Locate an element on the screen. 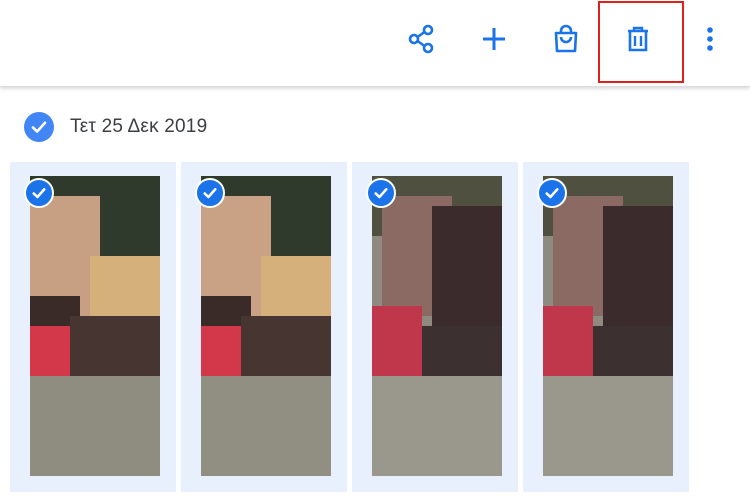 The width and height of the screenshot is (750, 500). delete-button is located at coordinates (638, 39).